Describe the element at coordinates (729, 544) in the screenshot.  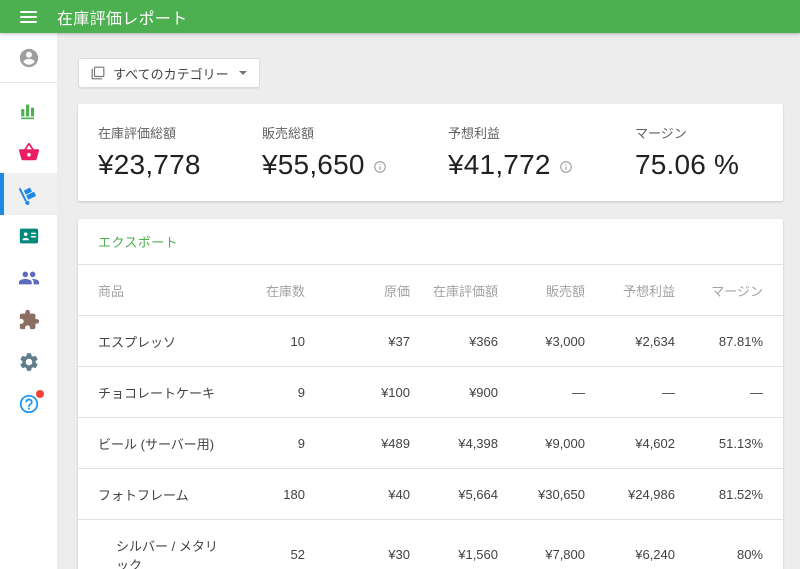
I see `margin-cell: 80%` at that location.